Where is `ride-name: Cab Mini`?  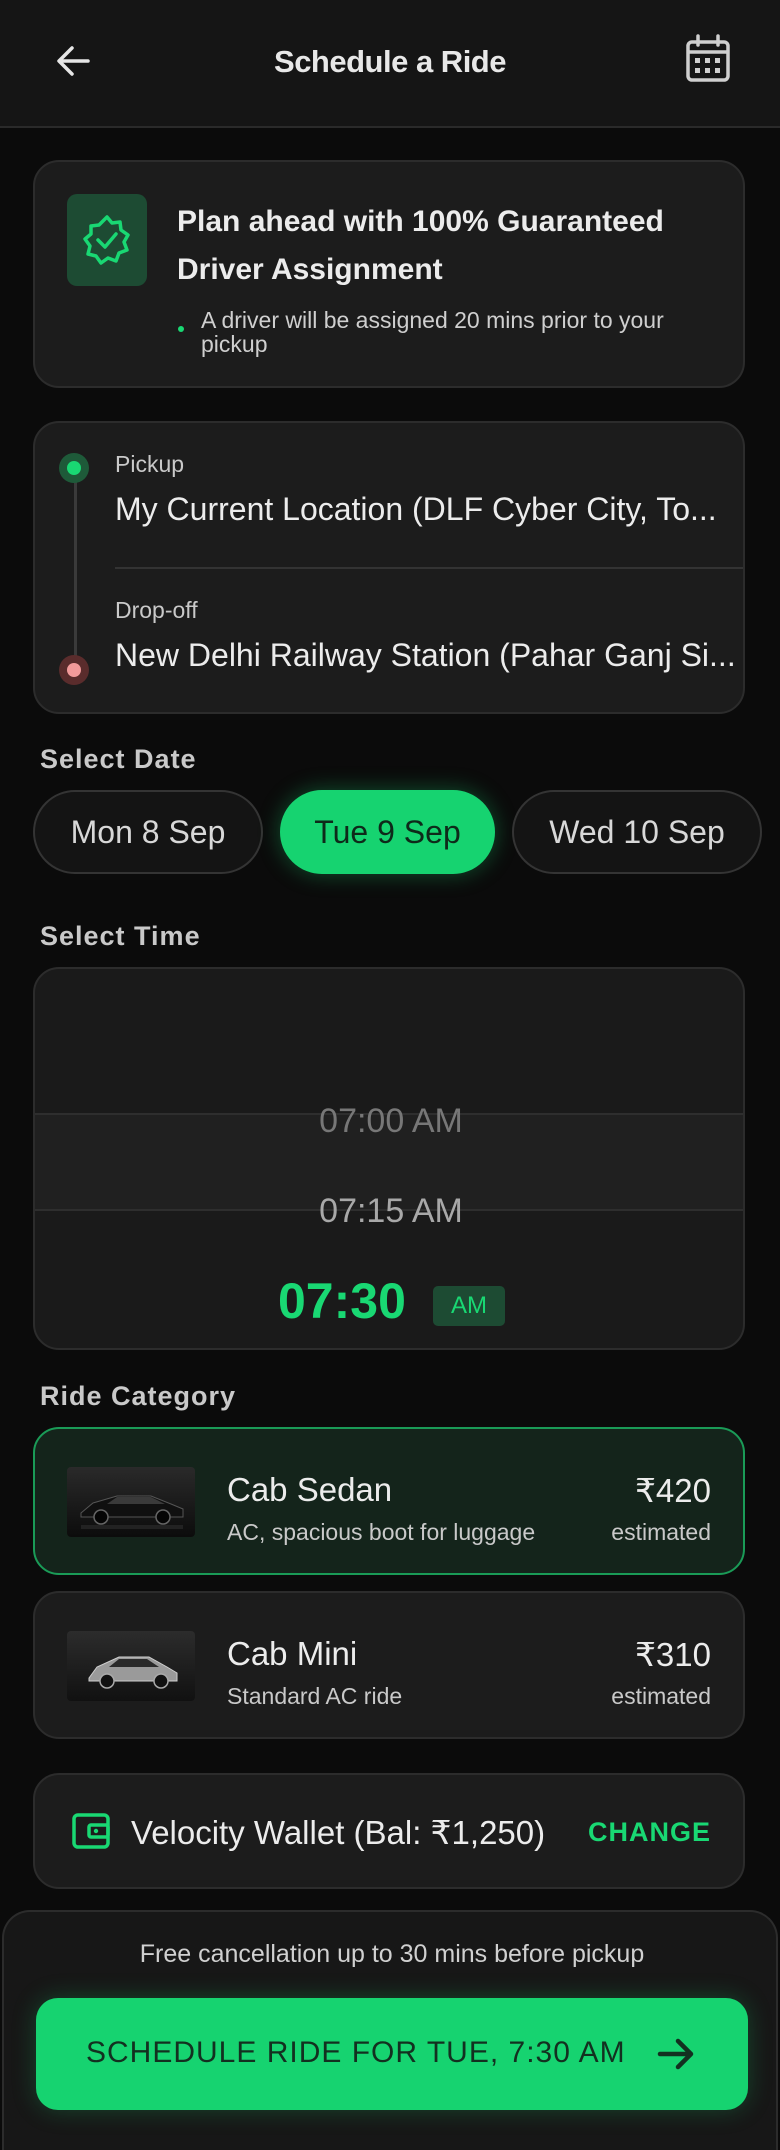
ride-name: Cab Mini is located at coordinates (292, 1653).